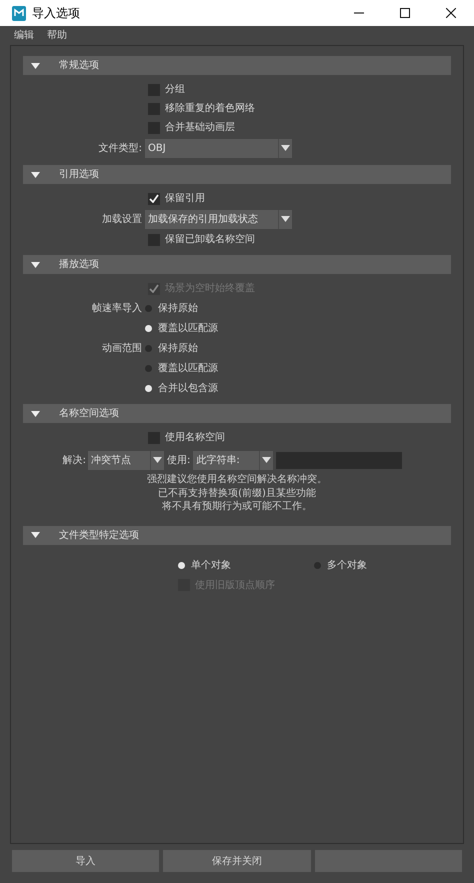 Image resolution: width=474 pixels, height=883 pixels. I want to click on dropdown: 冲突节点, so click(126, 460).